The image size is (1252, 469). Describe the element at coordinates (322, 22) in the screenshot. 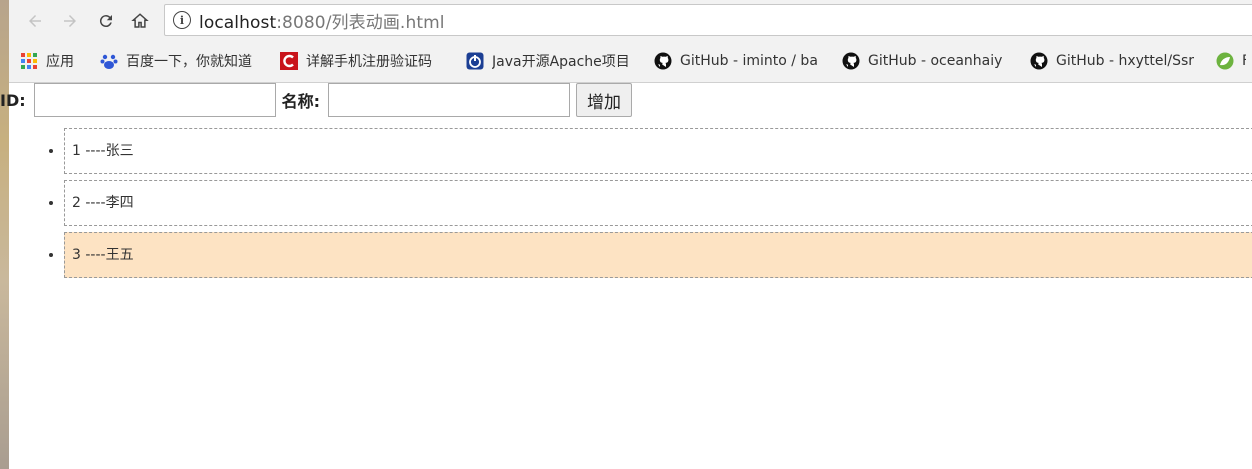

I see `url-text: localhost:8080/列表动画.html` at that location.